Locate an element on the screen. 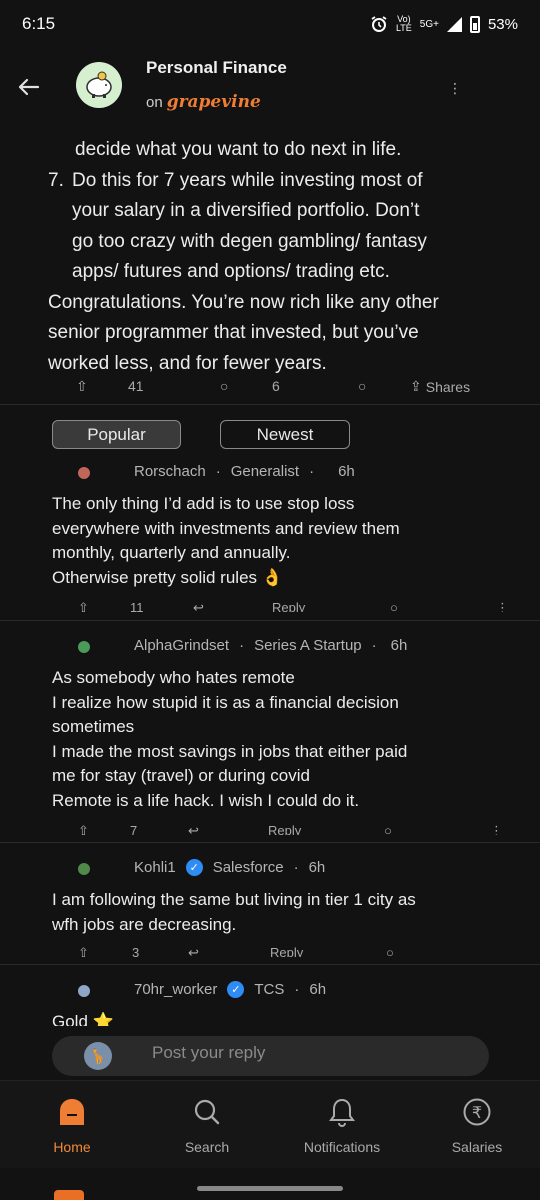 The width and height of the screenshot is (540, 1200). share-label: Shares is located at coordinates (448, 385).